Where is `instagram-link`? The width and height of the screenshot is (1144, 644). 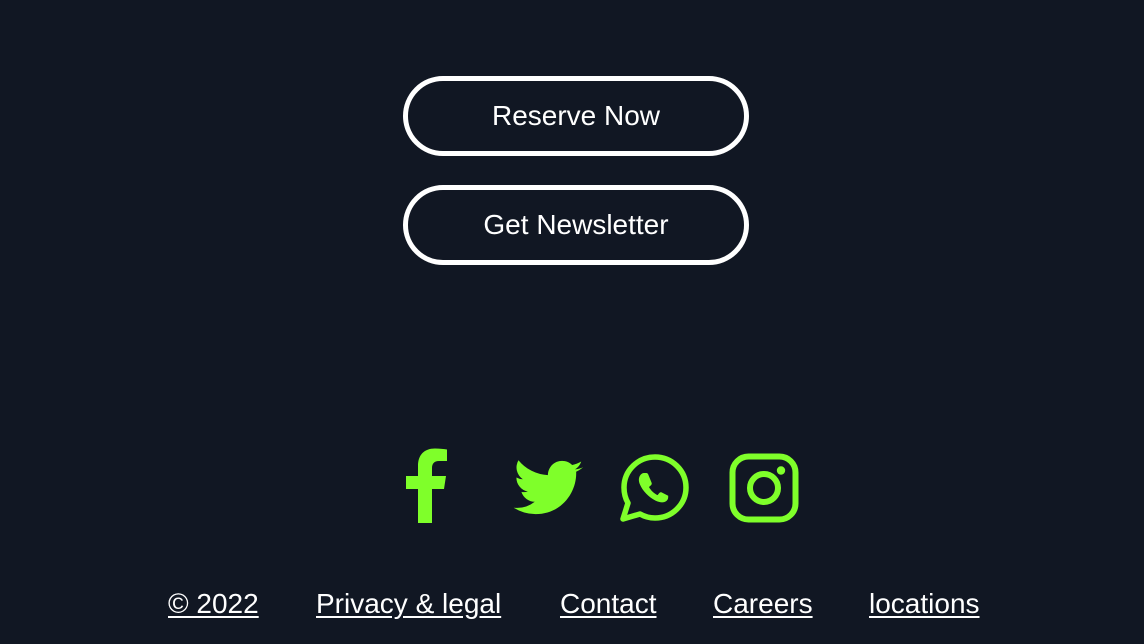
instagram-link is located at coordinates (764, 488).